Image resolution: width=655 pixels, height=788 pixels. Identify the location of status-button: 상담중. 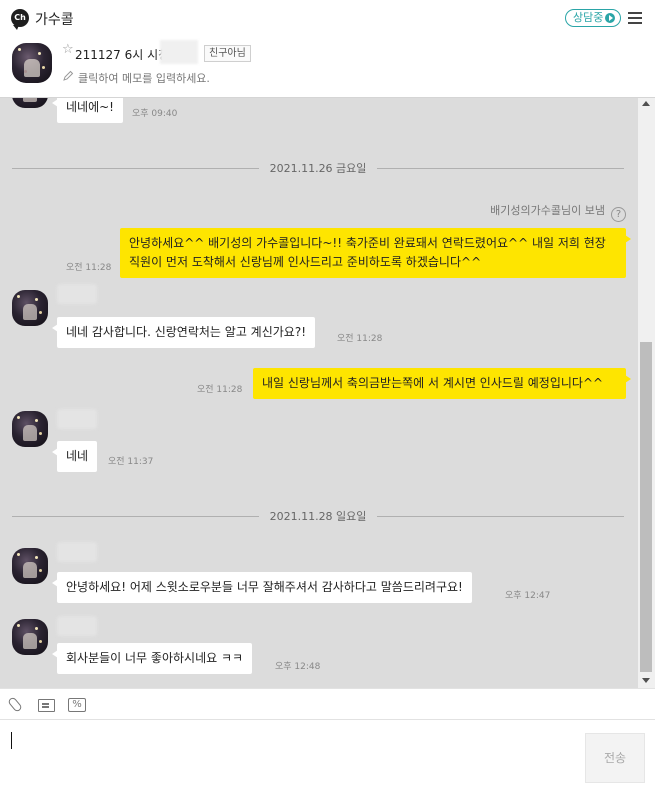
(593, 18).